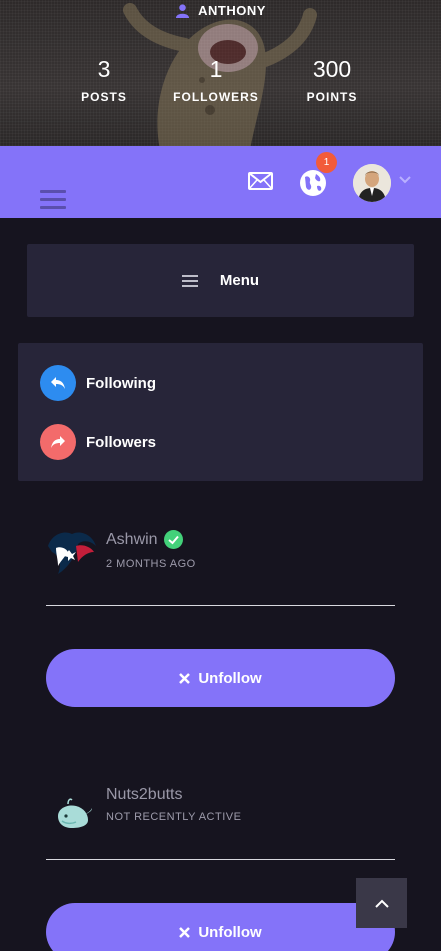 Image resolution: width=441 pixels, height=951 pixels. What do you see at coordinates (326, 162) in the screenshot?
I see `notification-badge: 1` at bounding box center [326, 162].